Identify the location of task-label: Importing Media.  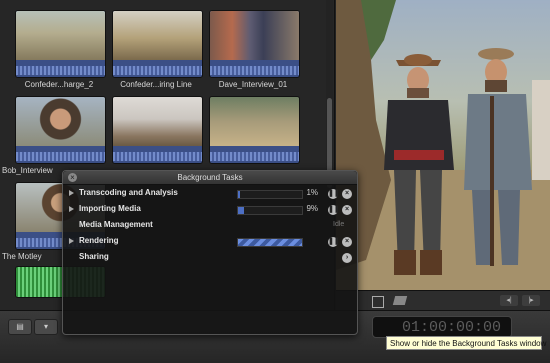
(110, 208).